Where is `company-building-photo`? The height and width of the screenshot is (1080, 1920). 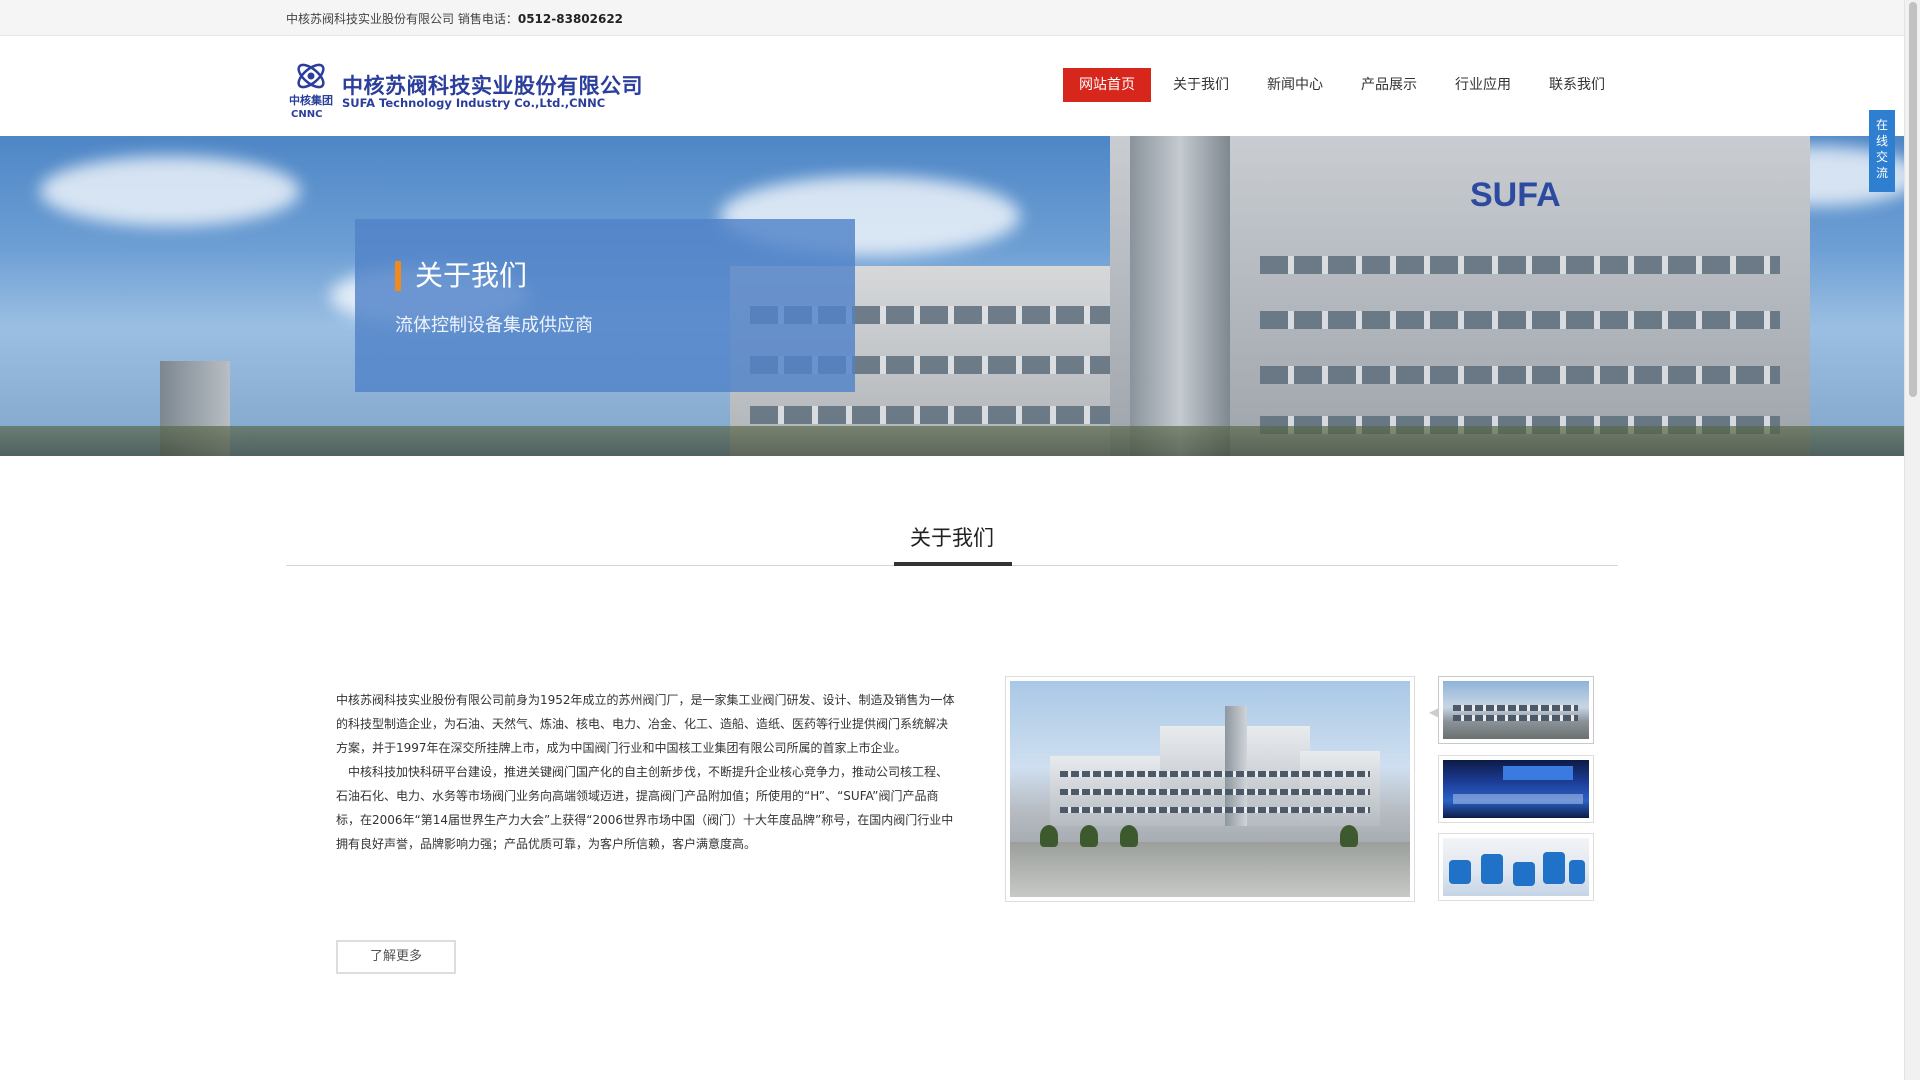 company-building-photo is located at coordinates (1210, 789).